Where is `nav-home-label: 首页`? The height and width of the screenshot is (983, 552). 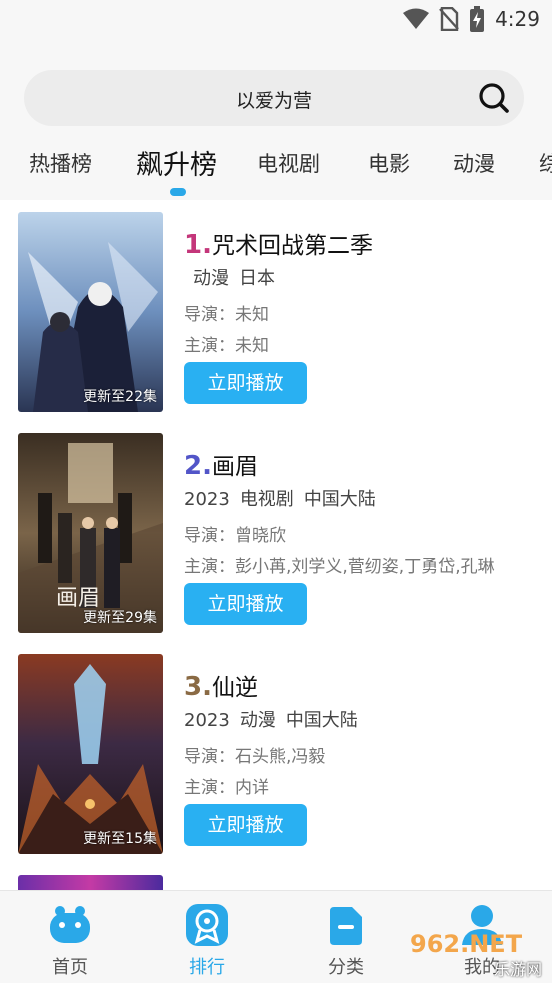 nav-home-label: 首页 is located at coordinates (70, 967).